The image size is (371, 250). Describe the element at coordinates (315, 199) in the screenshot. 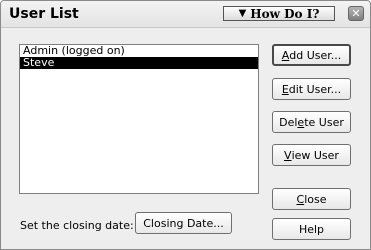

I see `button-label: lose` at that location.